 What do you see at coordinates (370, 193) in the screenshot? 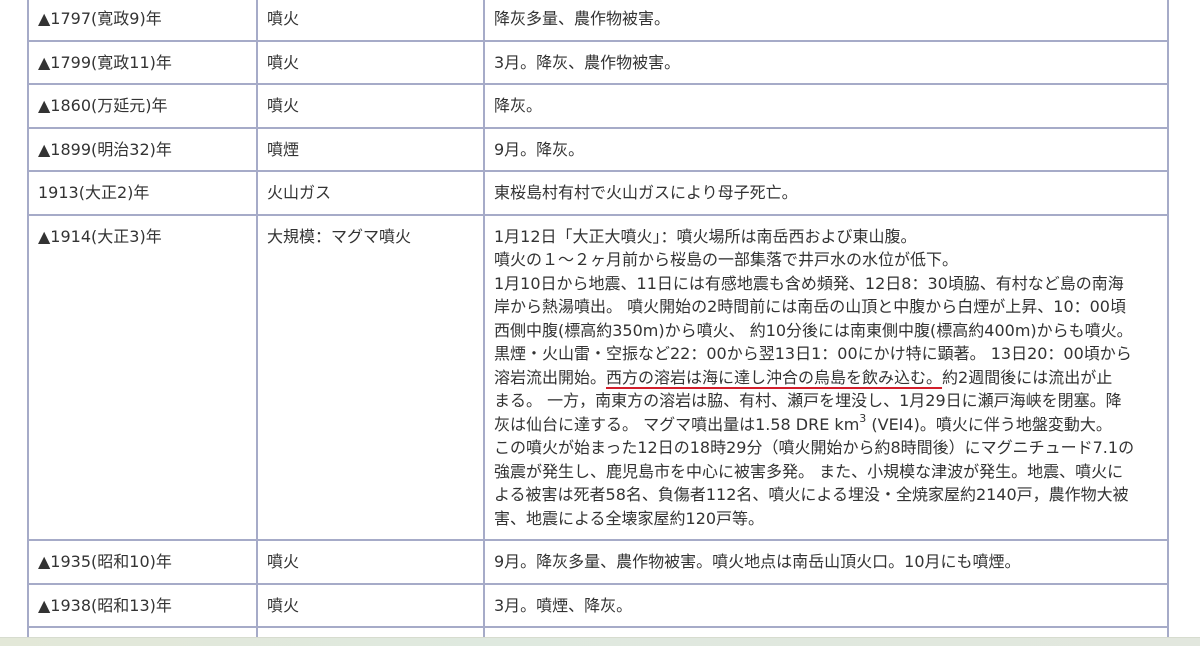
I see `event-type-cell: 火山ガス` at bounding box center [370, 193].